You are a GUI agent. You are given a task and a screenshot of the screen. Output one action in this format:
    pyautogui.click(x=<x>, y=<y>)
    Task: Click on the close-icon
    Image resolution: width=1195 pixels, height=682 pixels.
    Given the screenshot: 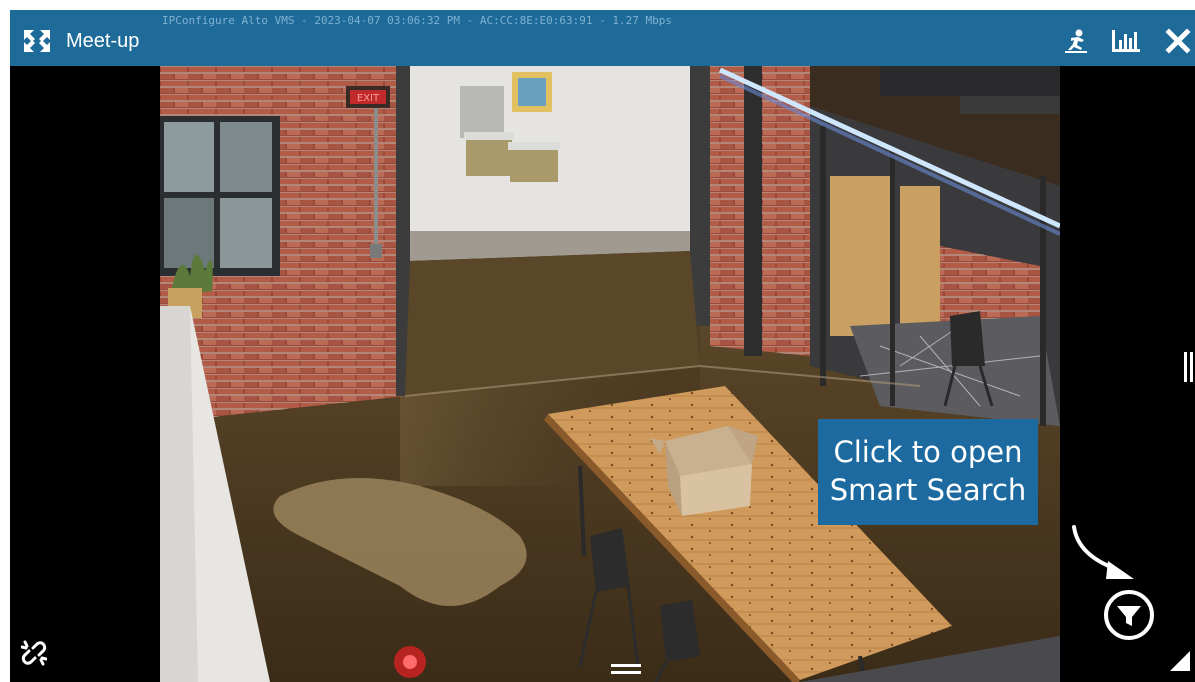 What is the action you would take?
    pyautogui.click(x=1178, y=41)
    